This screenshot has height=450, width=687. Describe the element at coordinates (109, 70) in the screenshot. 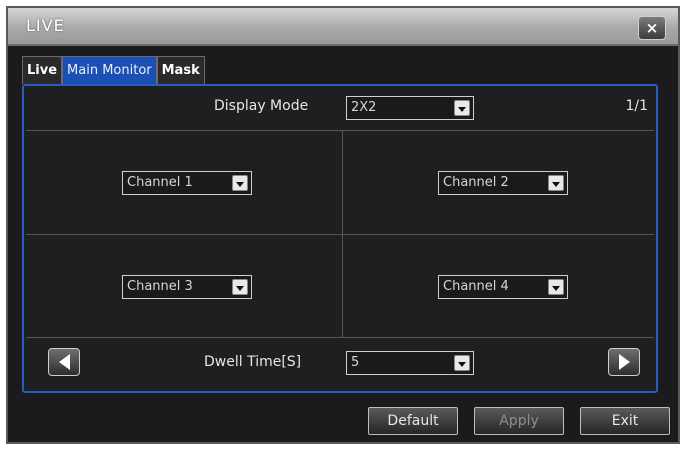

I see `tab-main-monitor: Main Monitor` at that location.